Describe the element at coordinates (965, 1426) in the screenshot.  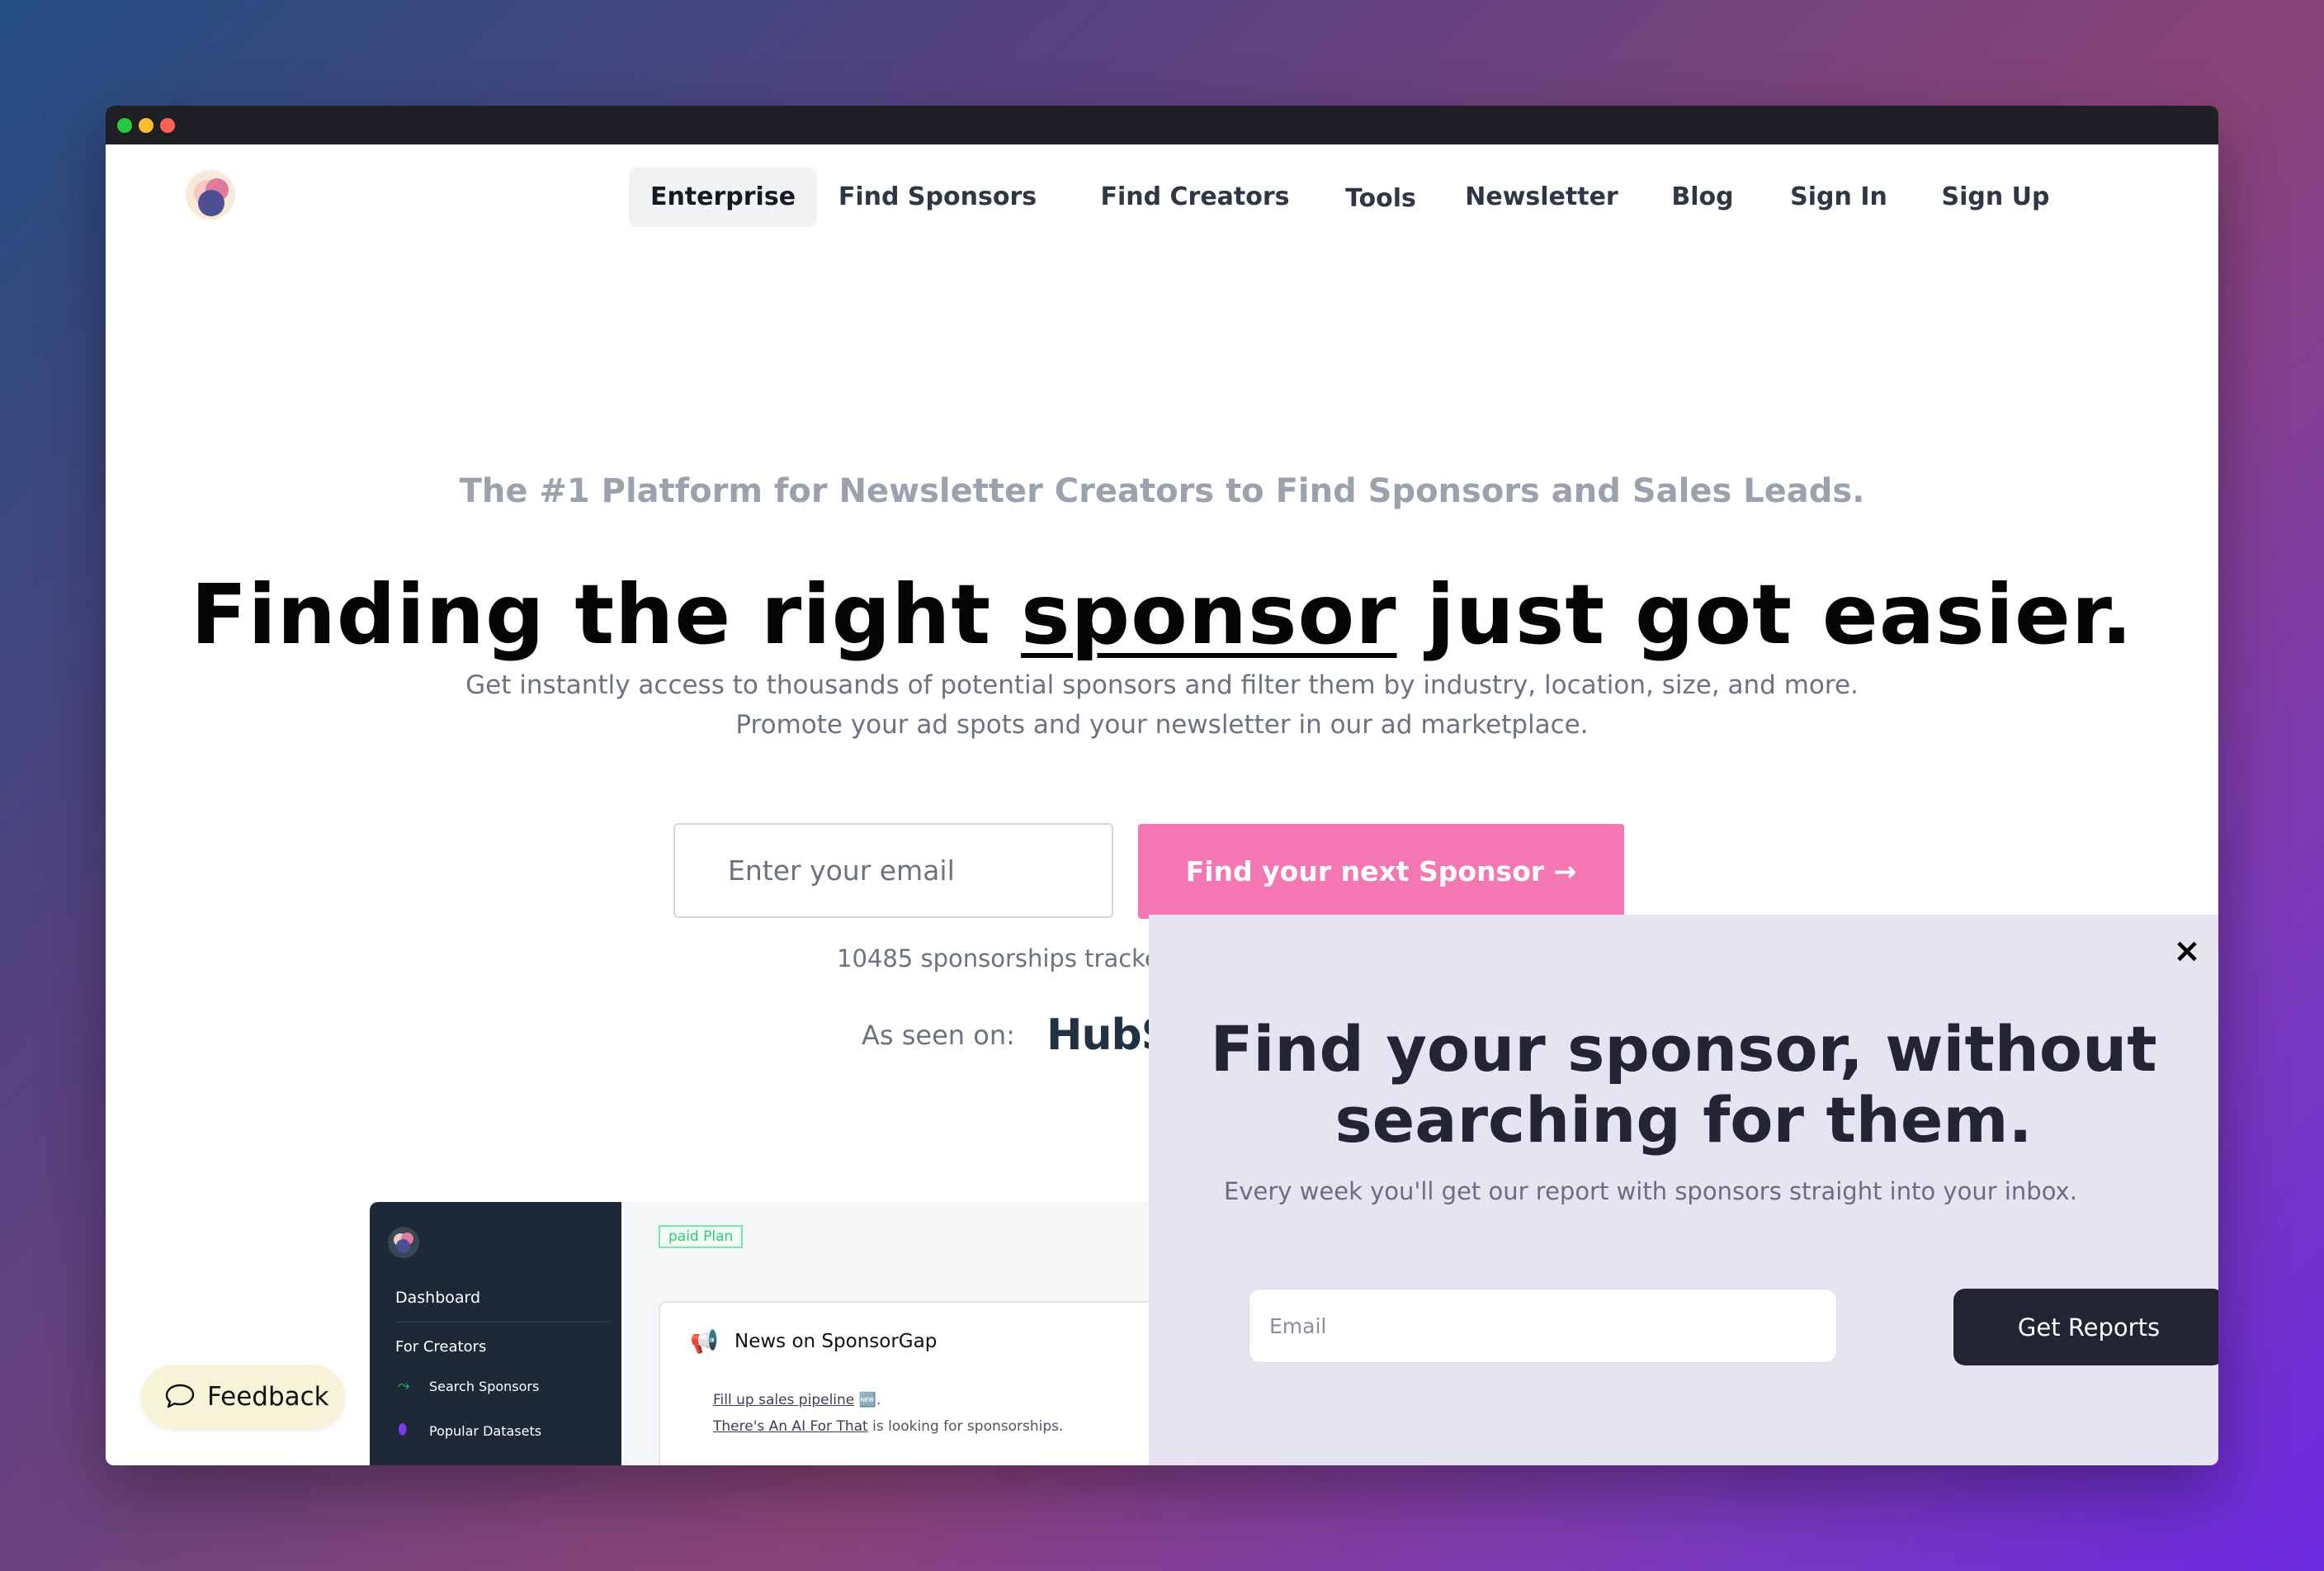
I see `news-line-2-rest: is looking for sponsorships.` at that location.